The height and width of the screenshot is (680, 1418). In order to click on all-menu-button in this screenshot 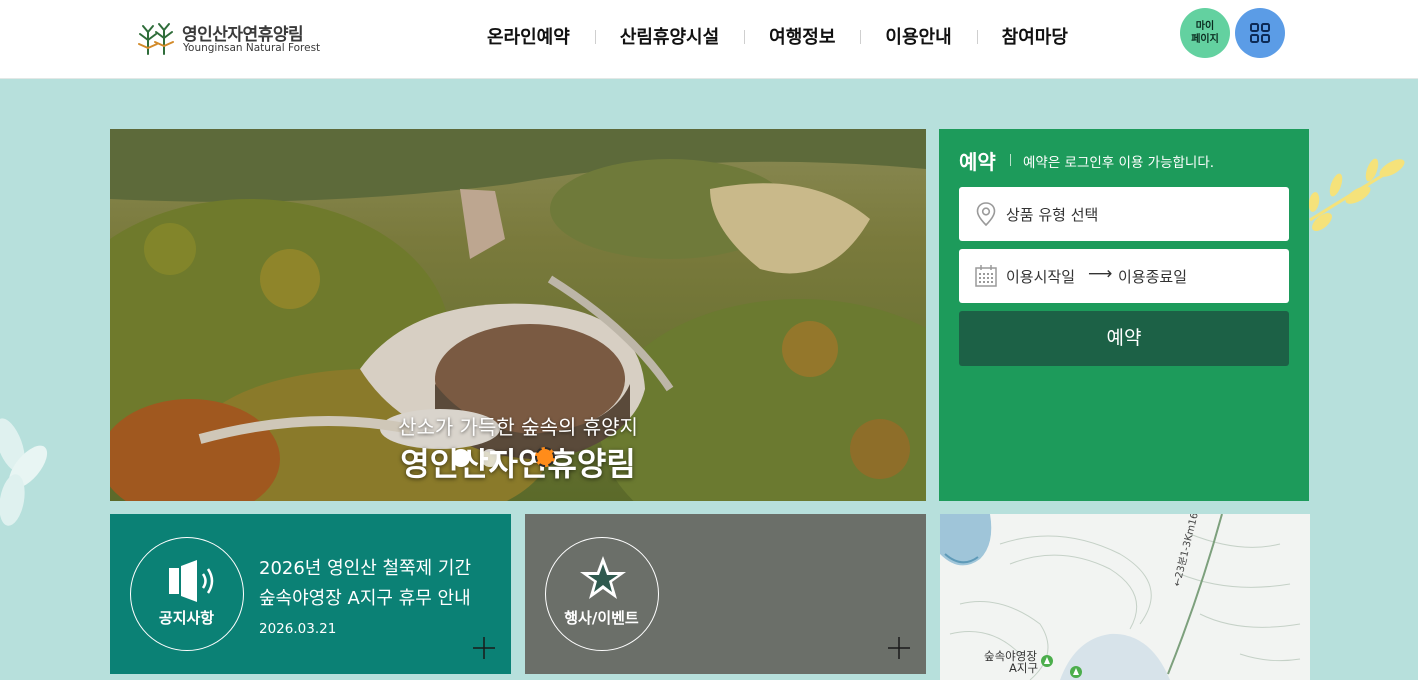, I will do `click(1260, 33)`.